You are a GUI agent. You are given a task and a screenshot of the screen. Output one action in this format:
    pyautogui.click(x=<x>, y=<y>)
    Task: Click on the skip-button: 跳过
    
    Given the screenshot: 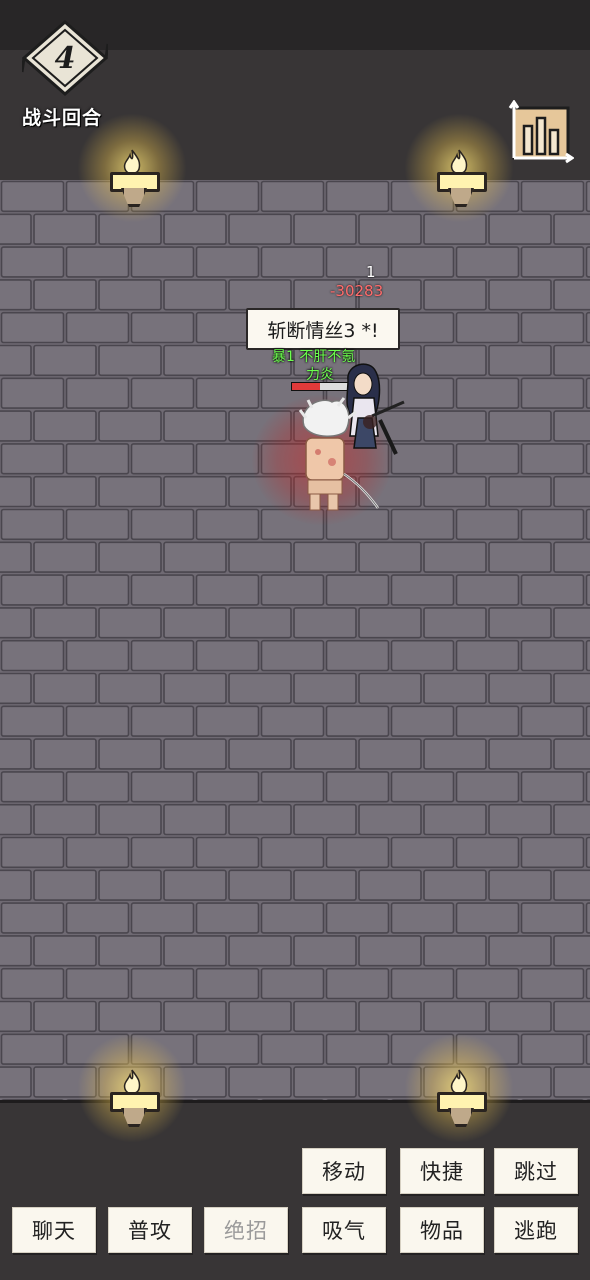 What is the action you would take?
    pyautogui.click(x=536, y=1171)
    